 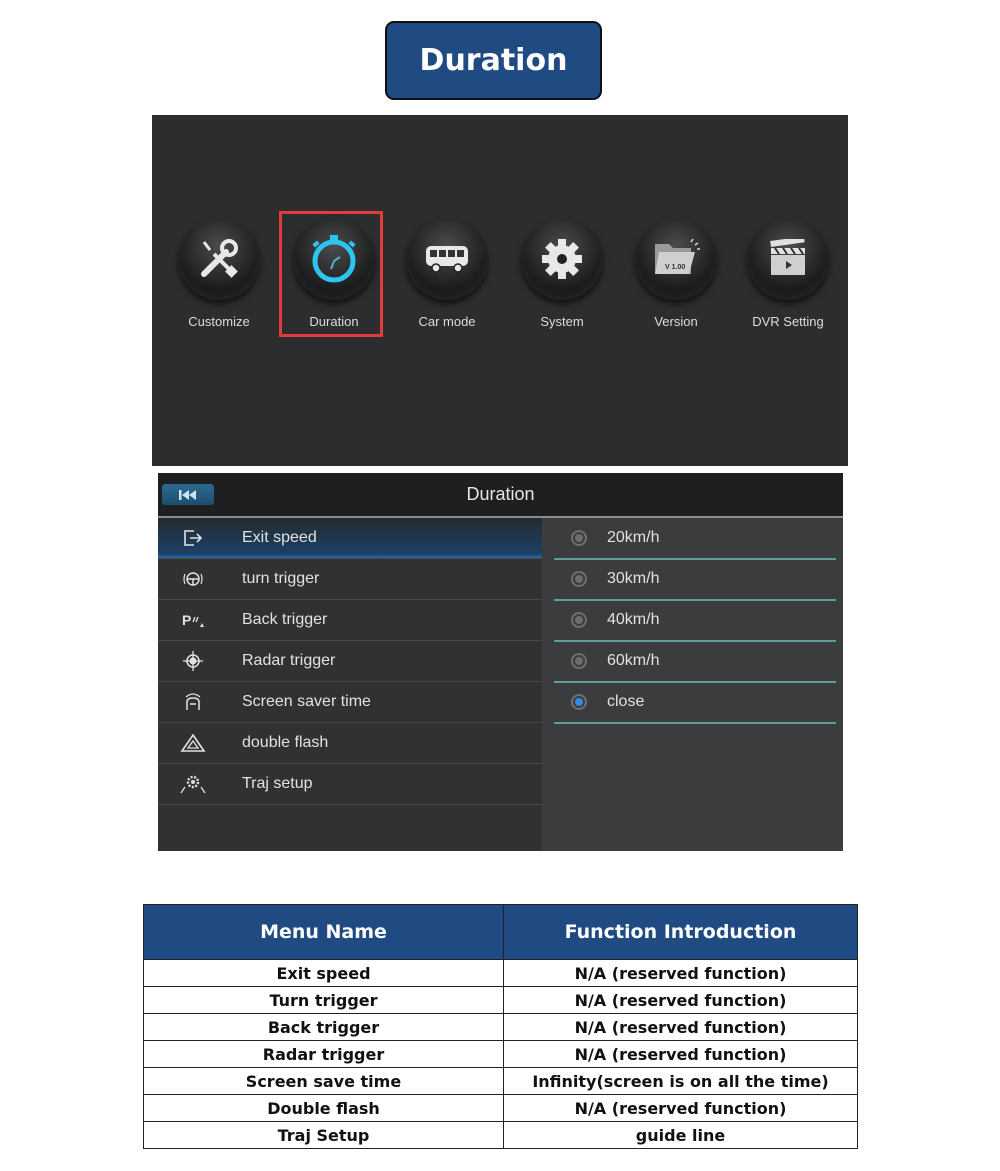 I want to click on app-car-mode: Car mode, so click(x=447, y=273).